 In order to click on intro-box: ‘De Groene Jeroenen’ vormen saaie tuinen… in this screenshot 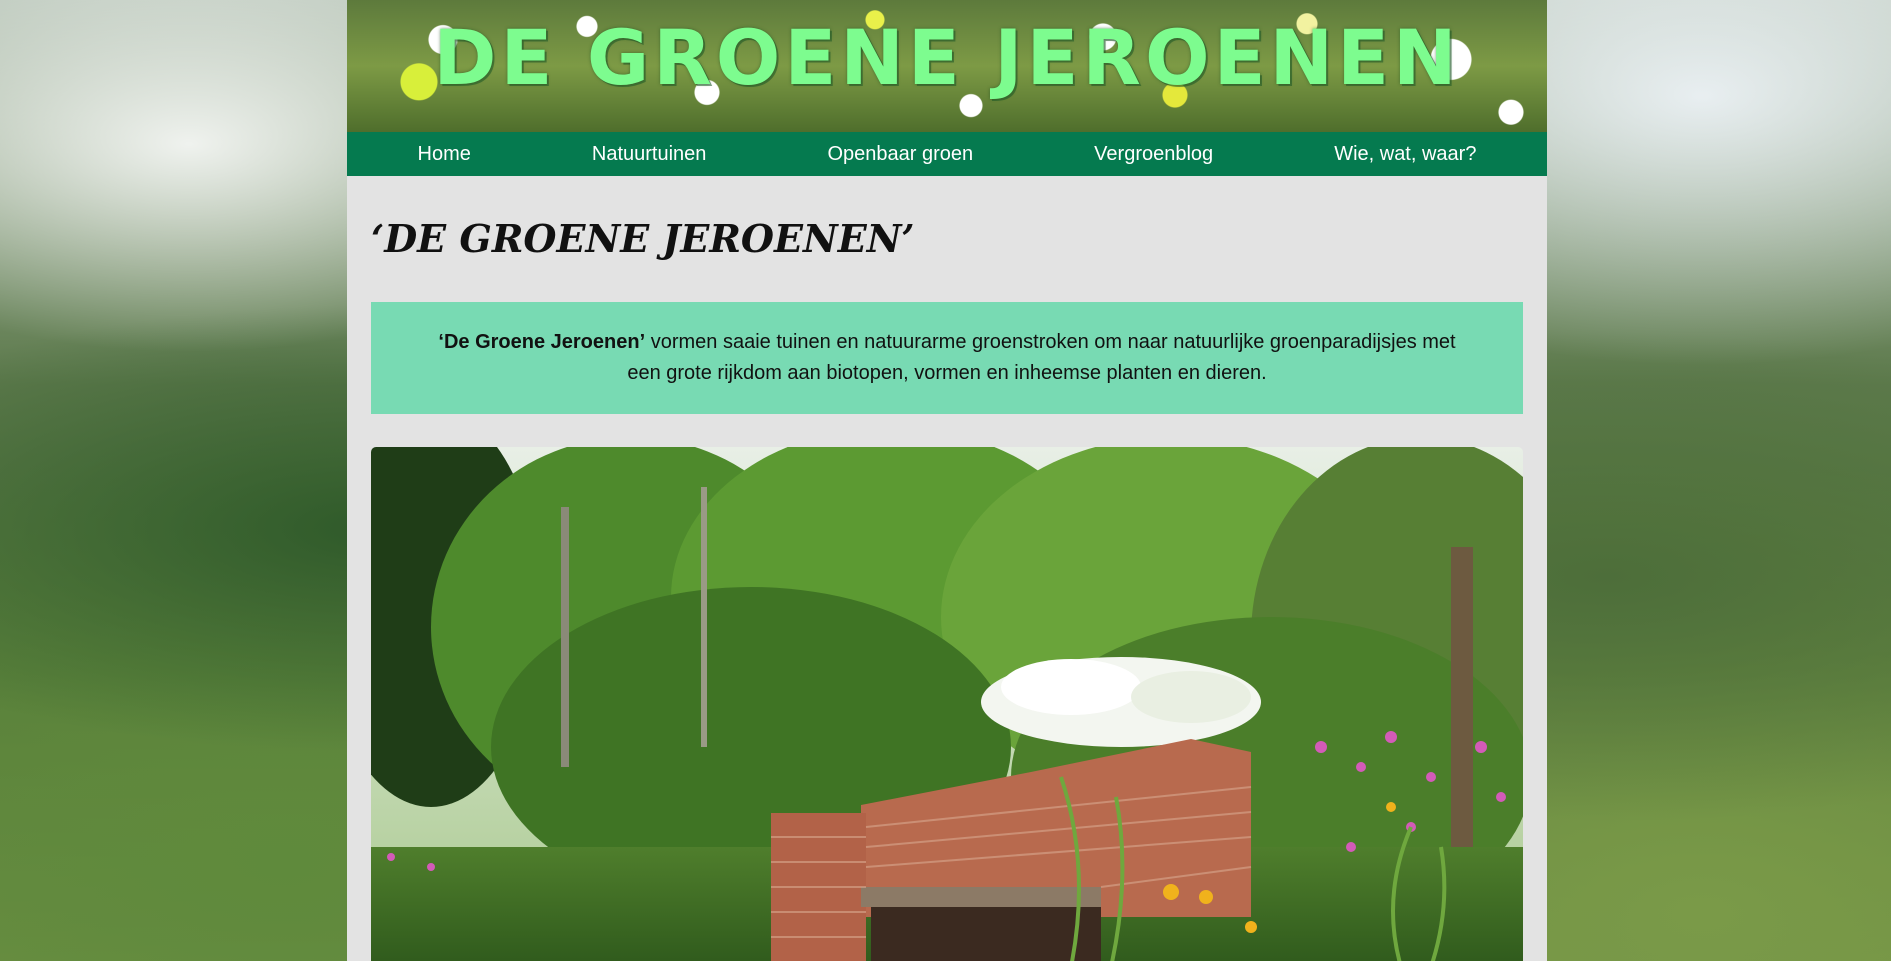, I will do `click(947, 358)`.